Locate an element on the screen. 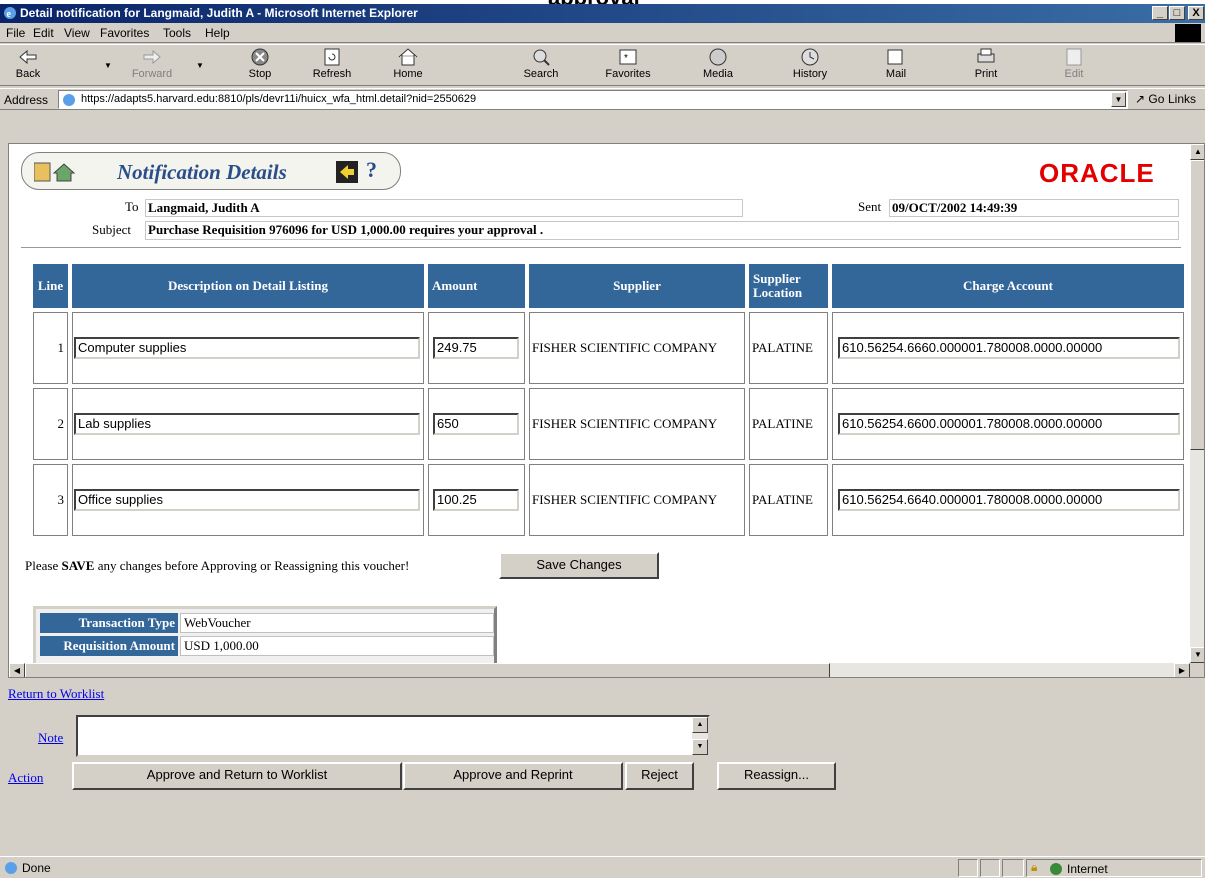  refresh-button: Refresh is located at coordinates (332, 66).